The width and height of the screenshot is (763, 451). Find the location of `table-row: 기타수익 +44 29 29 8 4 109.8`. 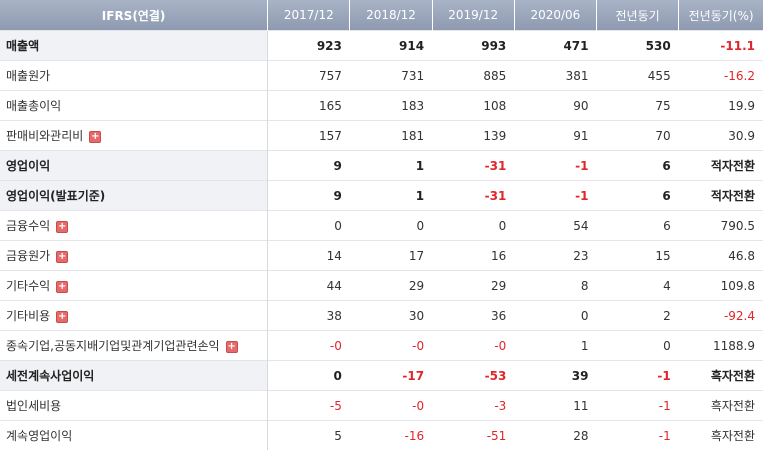

table-row: 기타수익 +44 29 29 8 4 109.8 is located at coordinates (381, 285).